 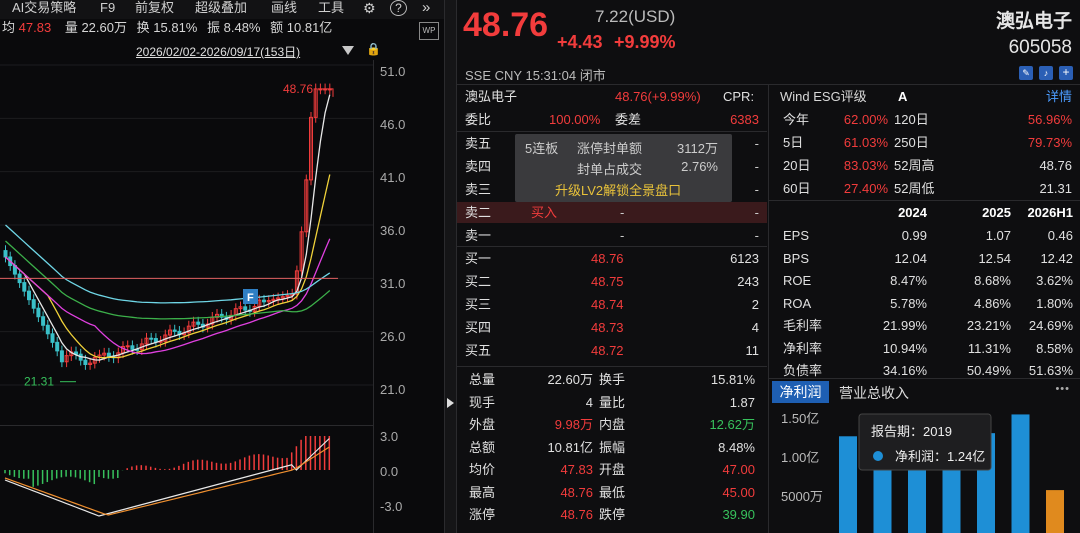 I want to click on fin-value: 11.31%, so click(x=989, y=348).